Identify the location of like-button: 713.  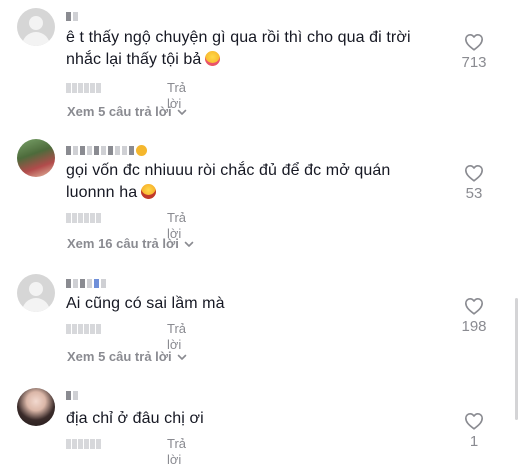
(474, 52).